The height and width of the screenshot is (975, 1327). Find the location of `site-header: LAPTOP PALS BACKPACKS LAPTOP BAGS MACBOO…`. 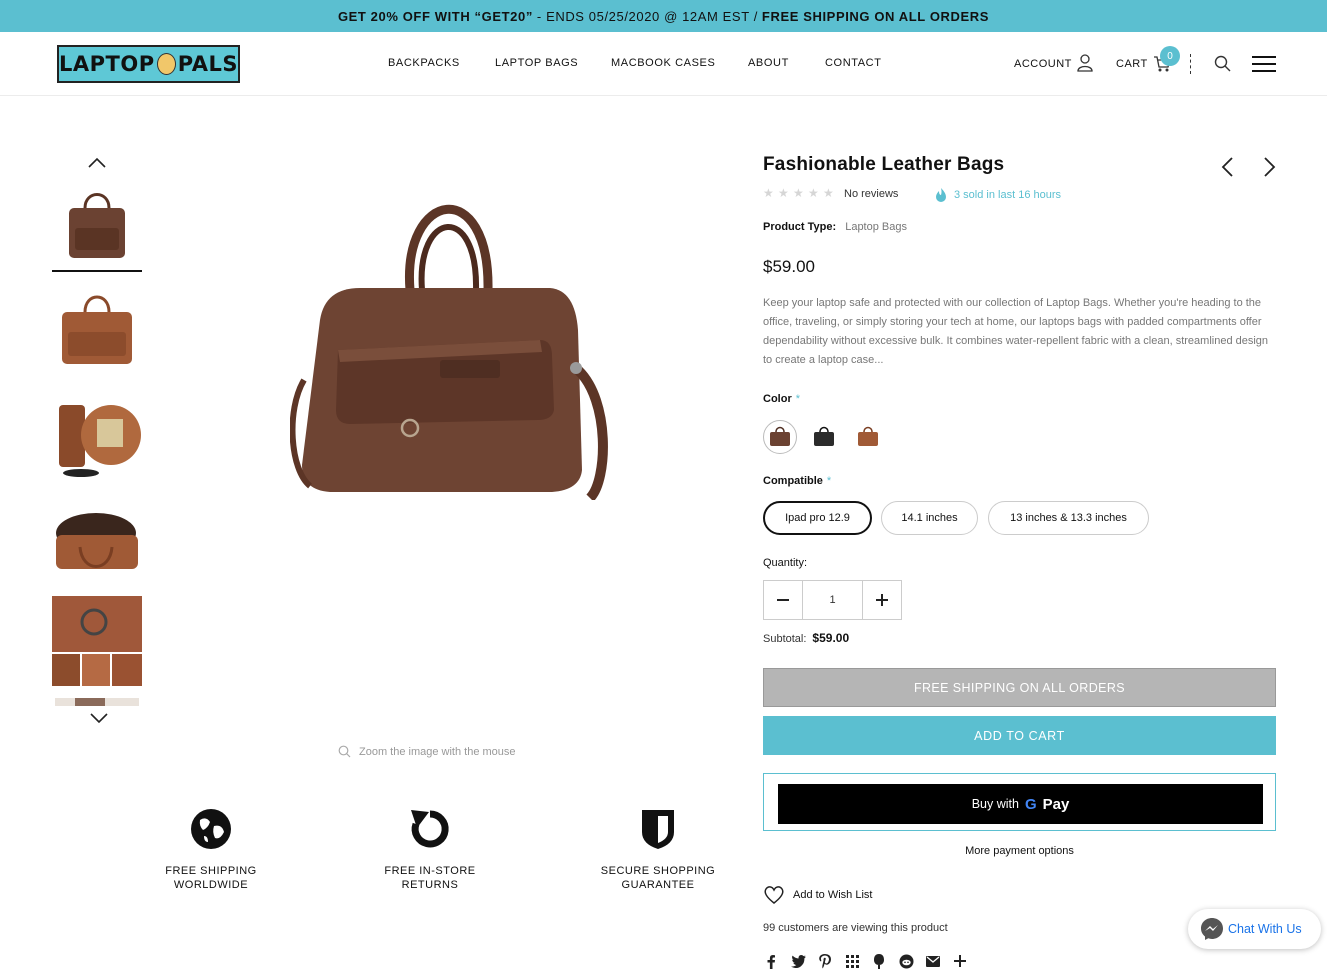

site-header: LAPTOP PALS BACKPACKS LAPTOP BAGS MACBOO… is located at coordinates (663, 64).